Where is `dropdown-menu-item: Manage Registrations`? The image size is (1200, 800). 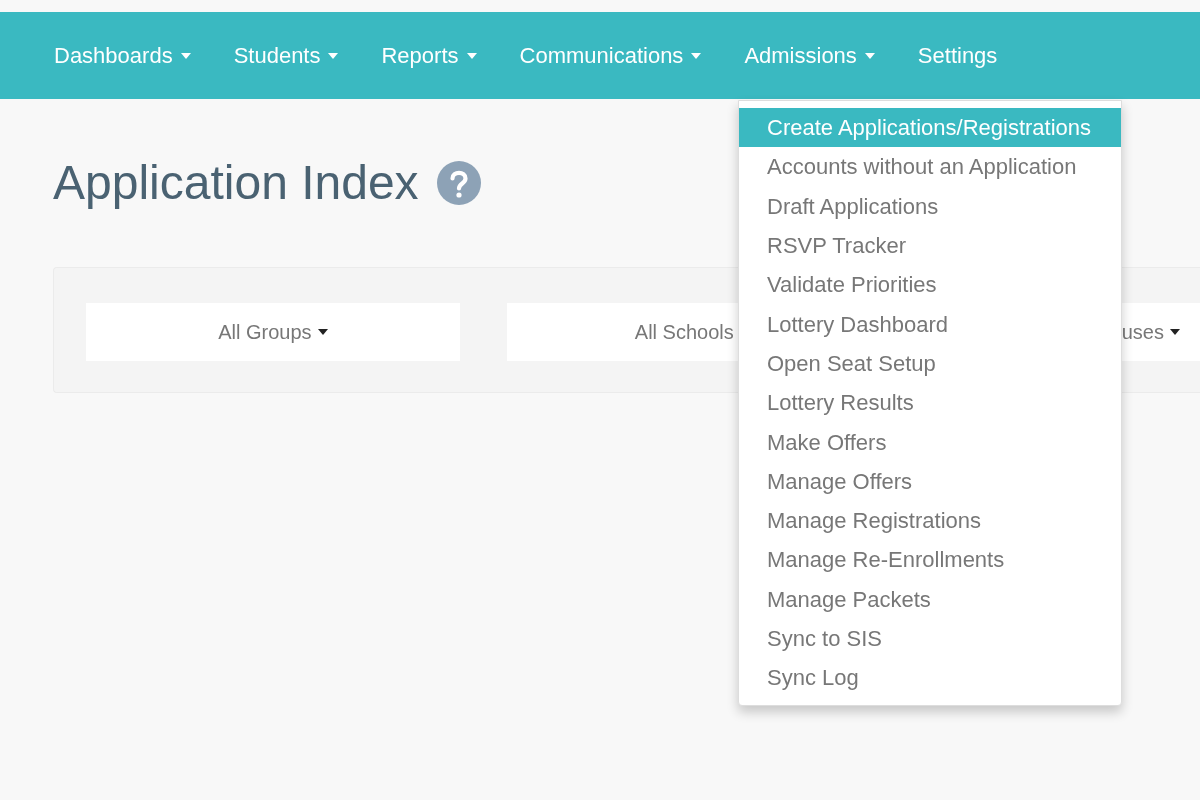
dropdown-menu-item: Manage Registrations is located at coordinates (930, 520).